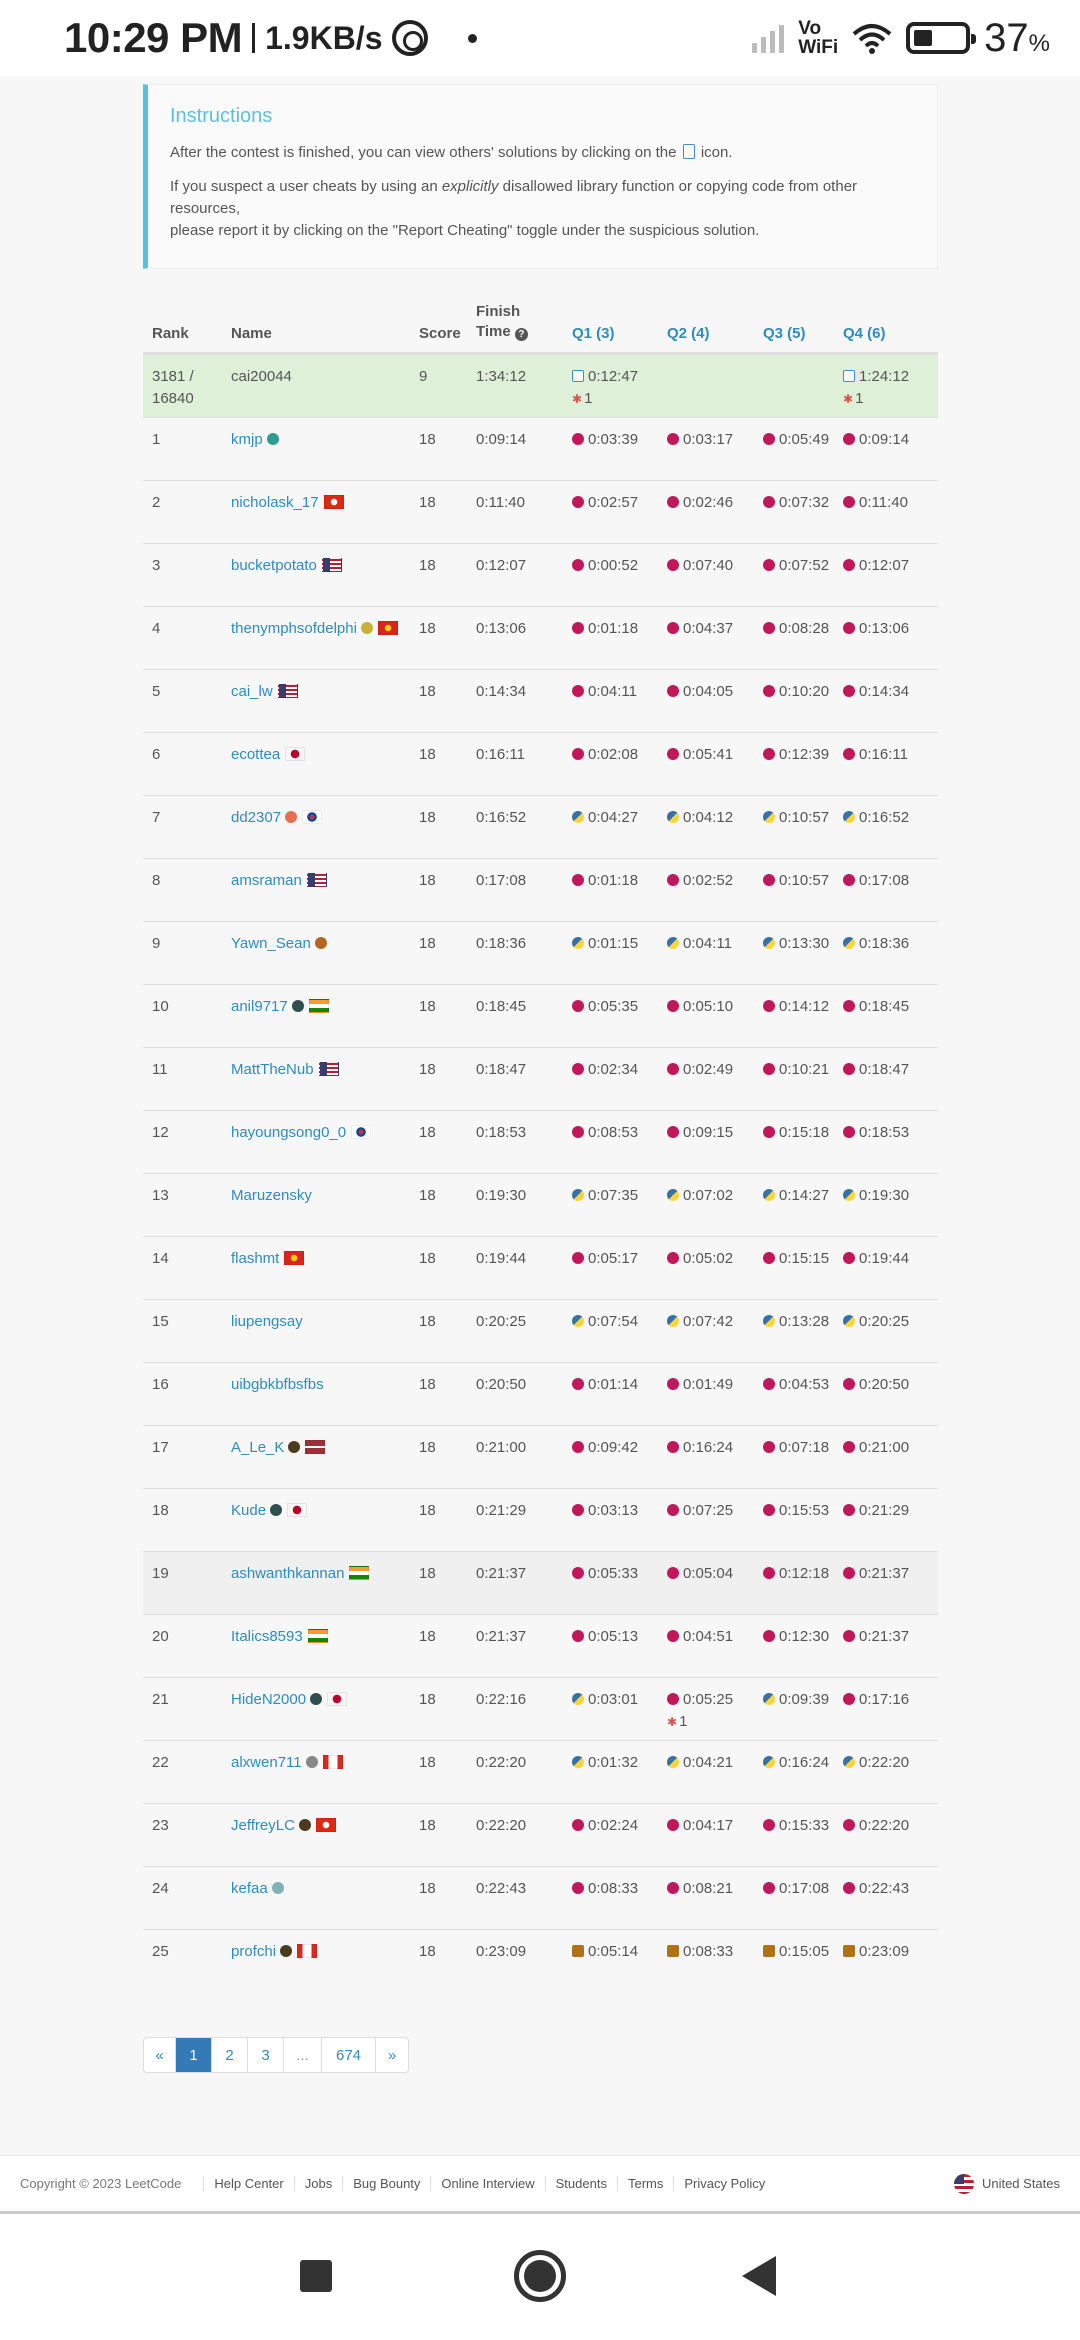 The height and width of the screenshot is (2340, 1080). What do you see at coordinates (271, 943) in the screenshot?
I see `username-link: Yawn_Sean` at bounding box center [271, 943].